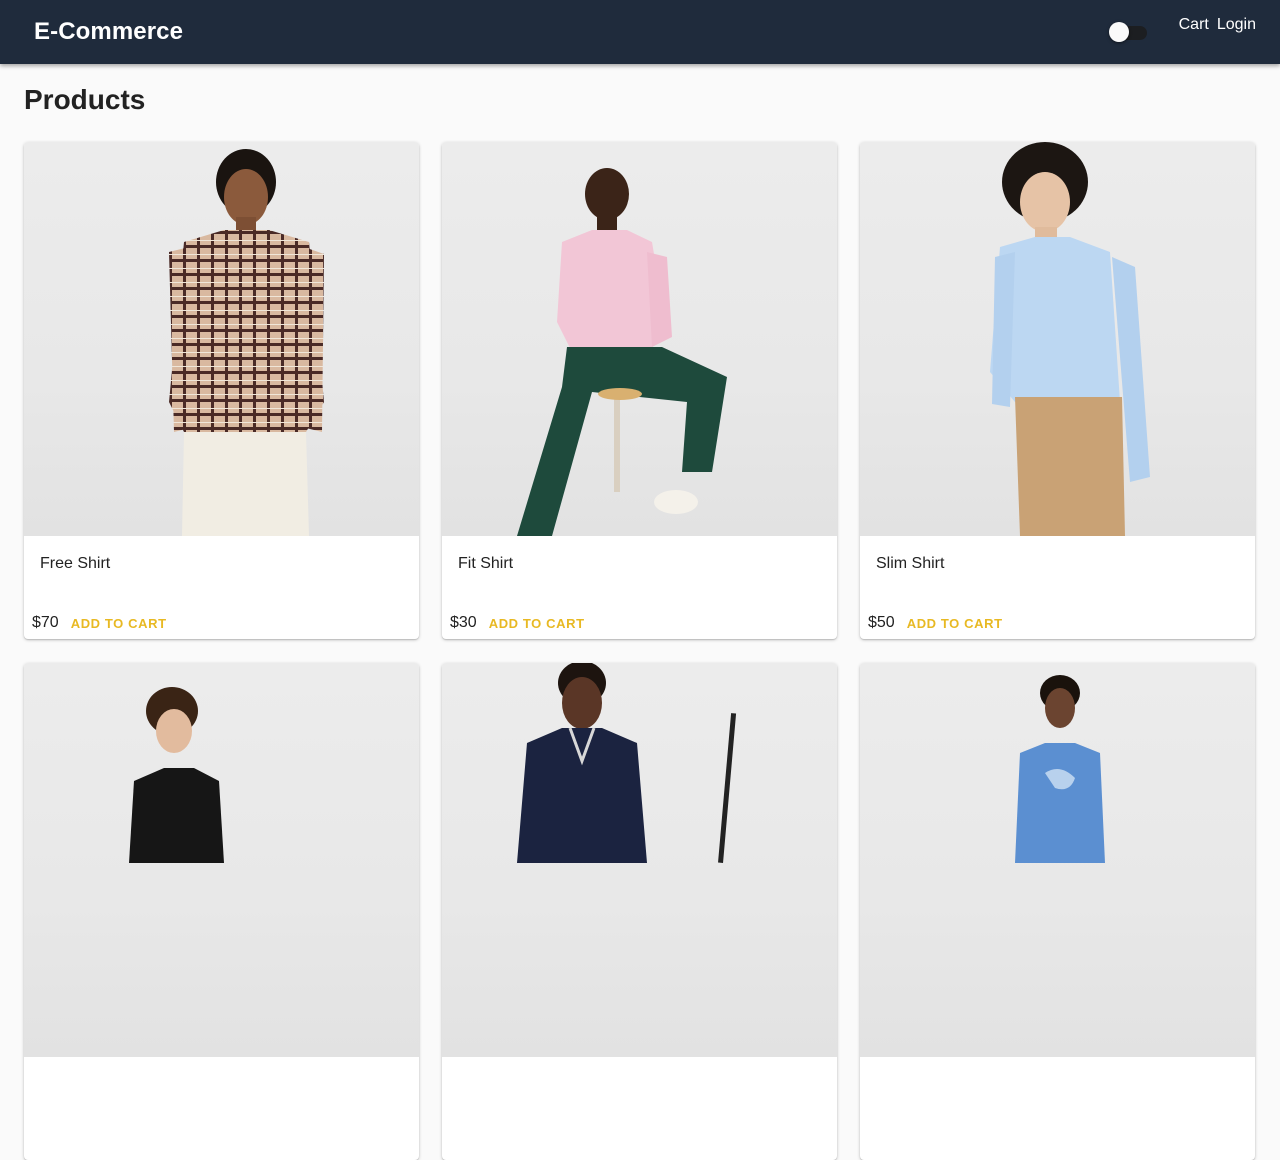 The height and width of the screenshot is (1160, 1280). What do you see at coordinates (1236, 25) in the screenshot?
I see `login-link: Login` at bounding box center [1236, 25].